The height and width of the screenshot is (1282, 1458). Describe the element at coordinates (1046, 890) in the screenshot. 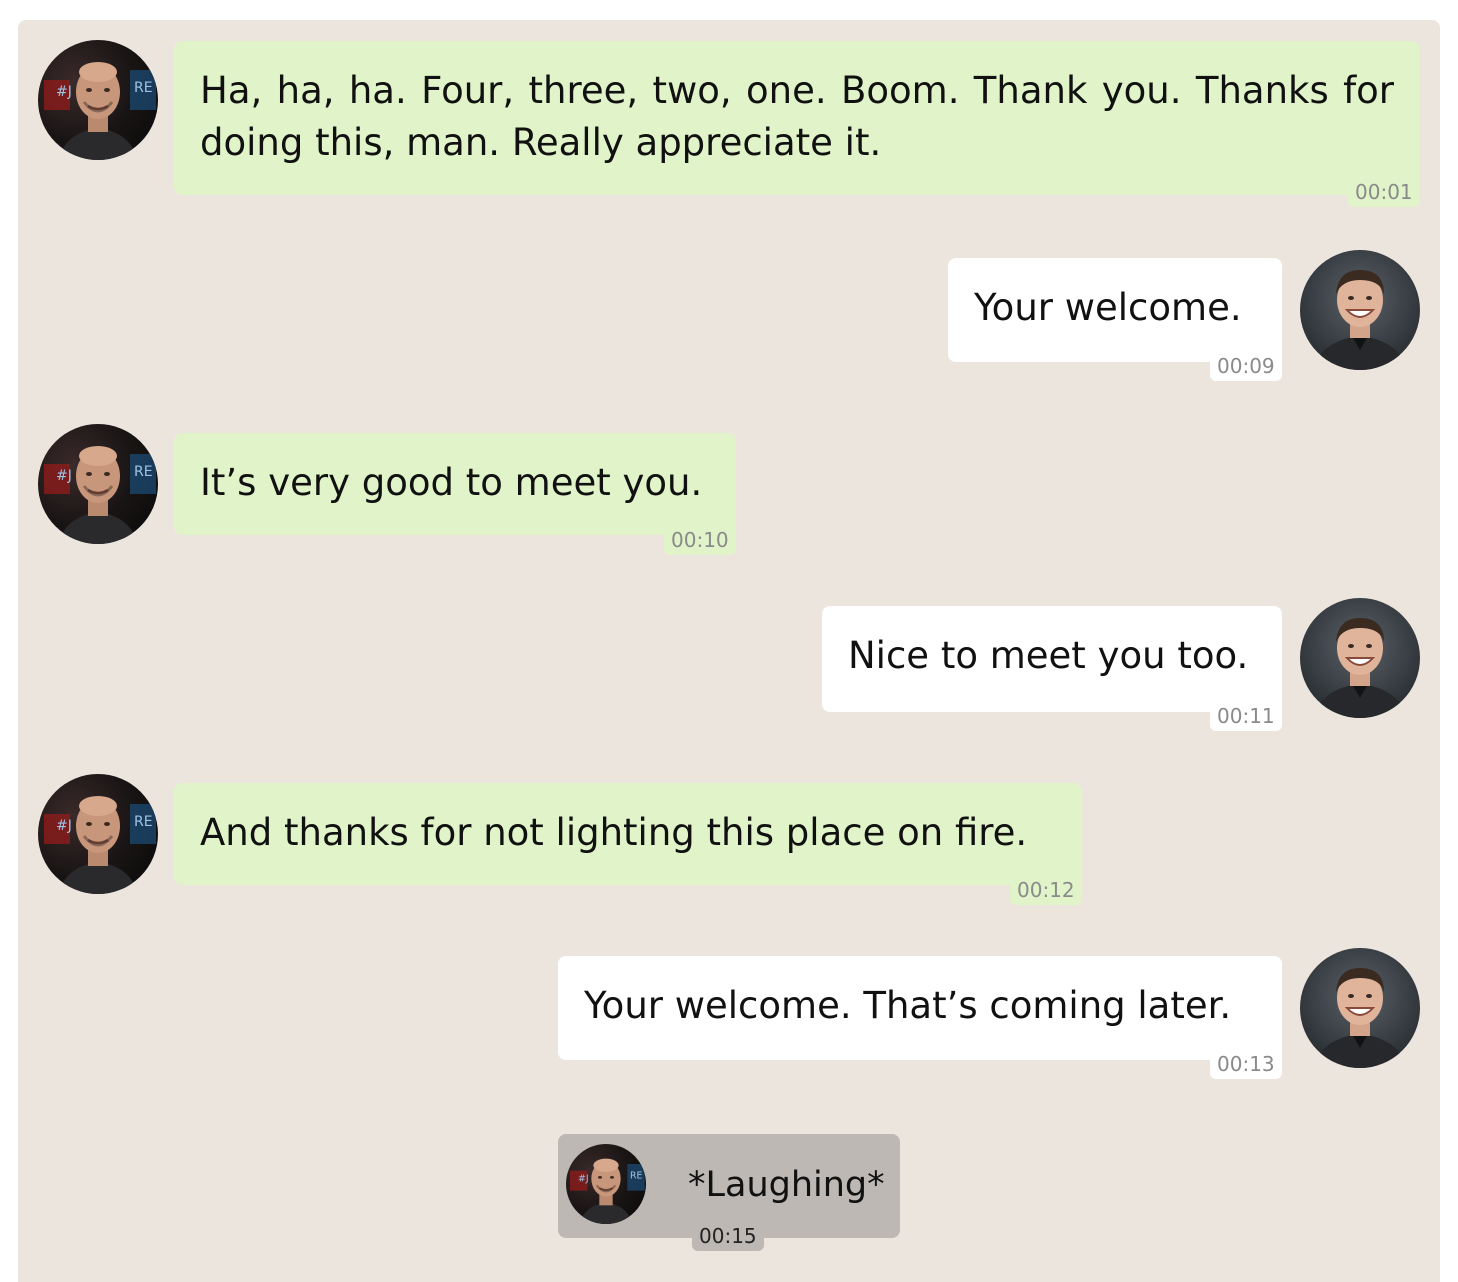

I see `message-timestamp: 00:12` at that location.